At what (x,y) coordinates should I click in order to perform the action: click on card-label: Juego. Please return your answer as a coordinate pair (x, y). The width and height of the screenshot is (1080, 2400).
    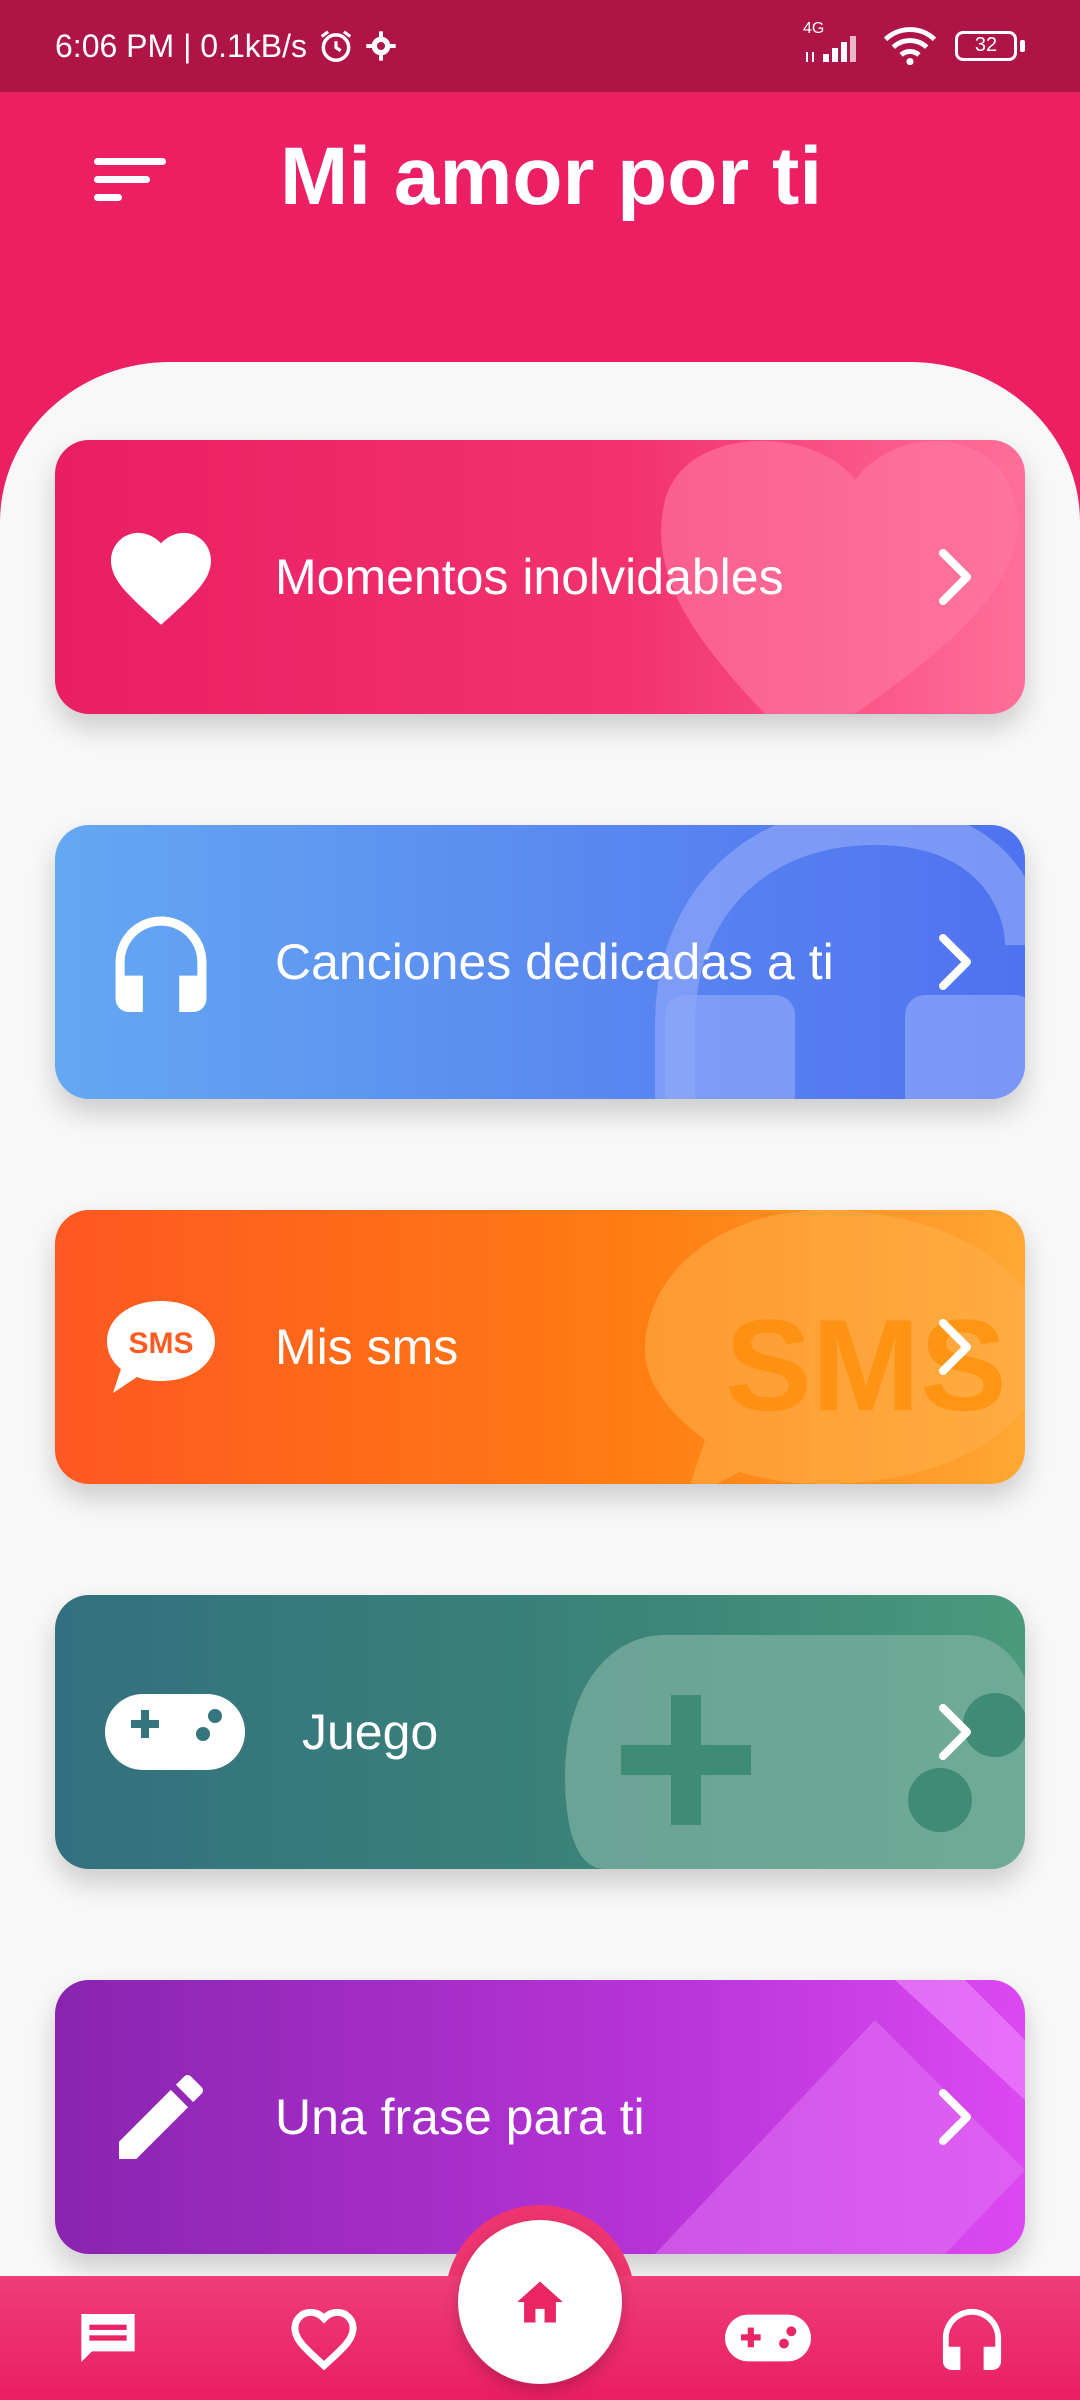
    Looking at the image, I should click on (370, 1732).